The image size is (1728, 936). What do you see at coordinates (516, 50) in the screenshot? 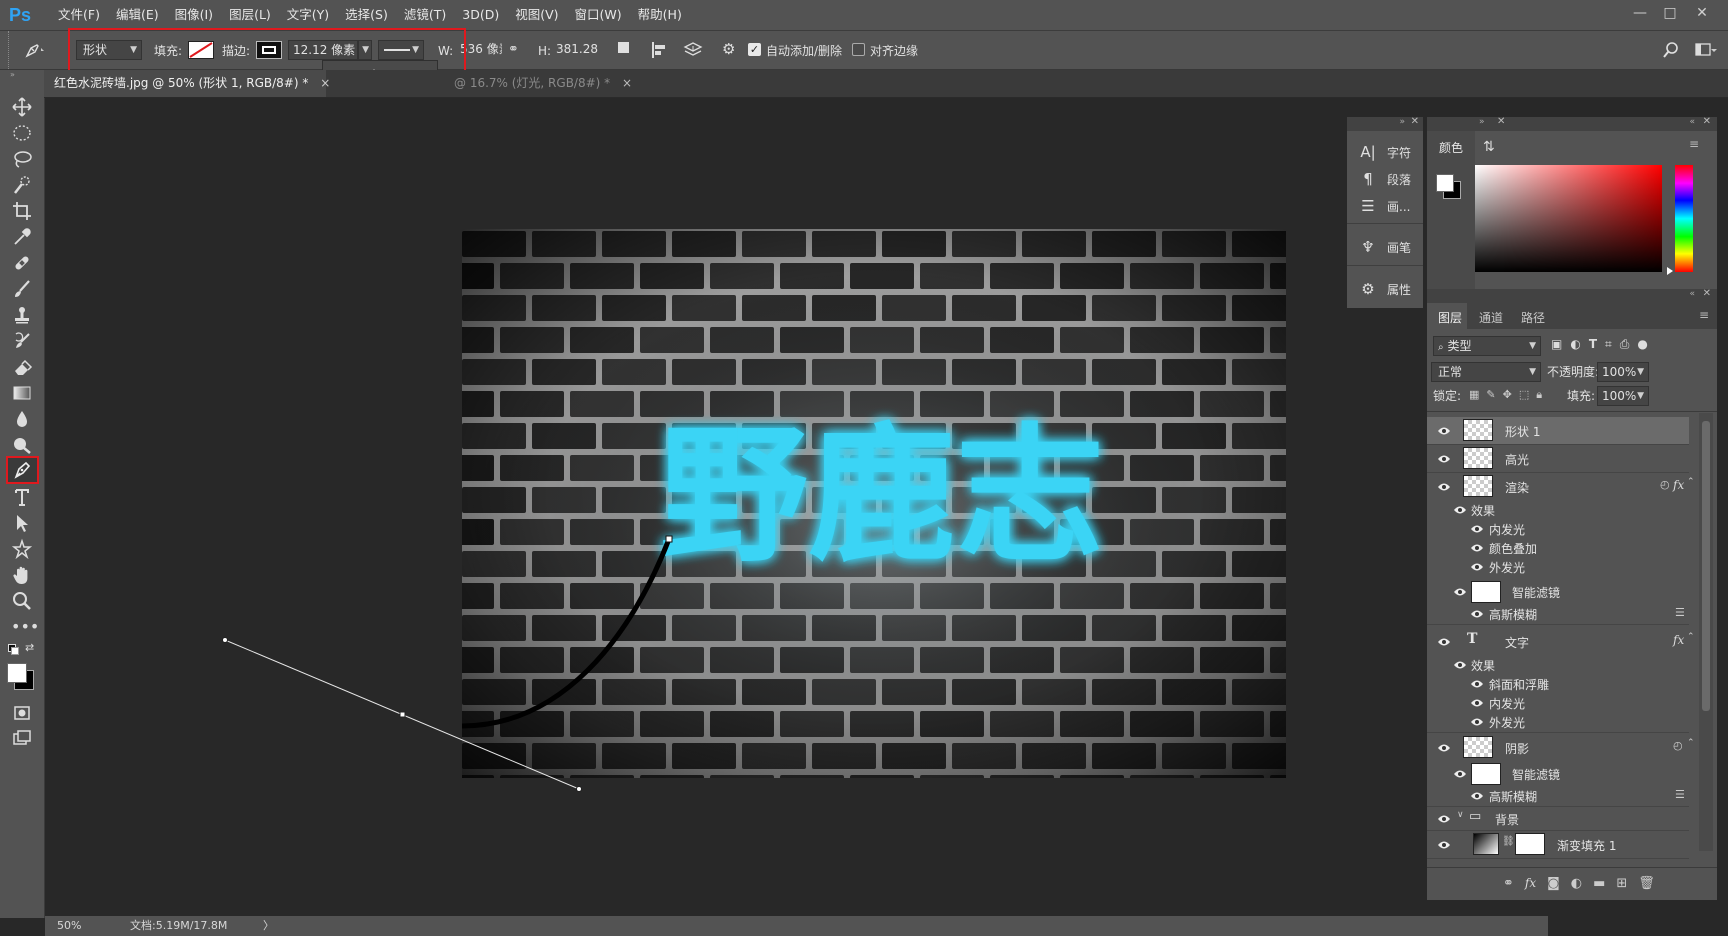
I see `link-icon: ⚭` at bounding box center [516, 50].